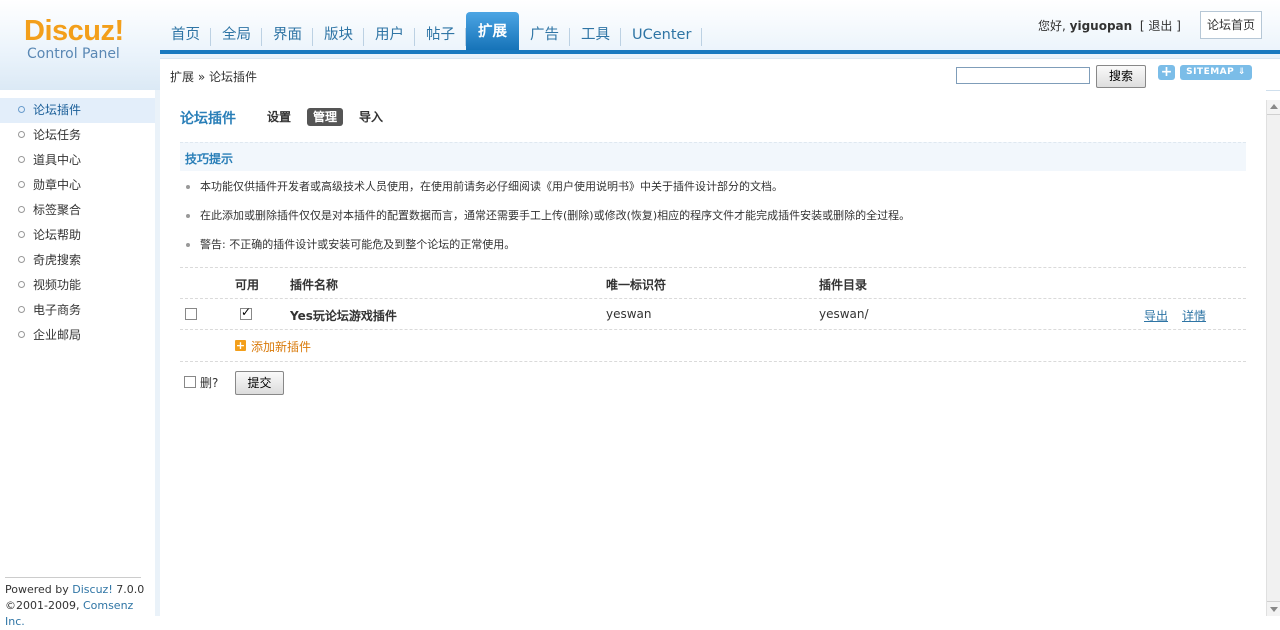  I want to click on sitemap-button: SITEMAP ⇓, so click(1216, 72).